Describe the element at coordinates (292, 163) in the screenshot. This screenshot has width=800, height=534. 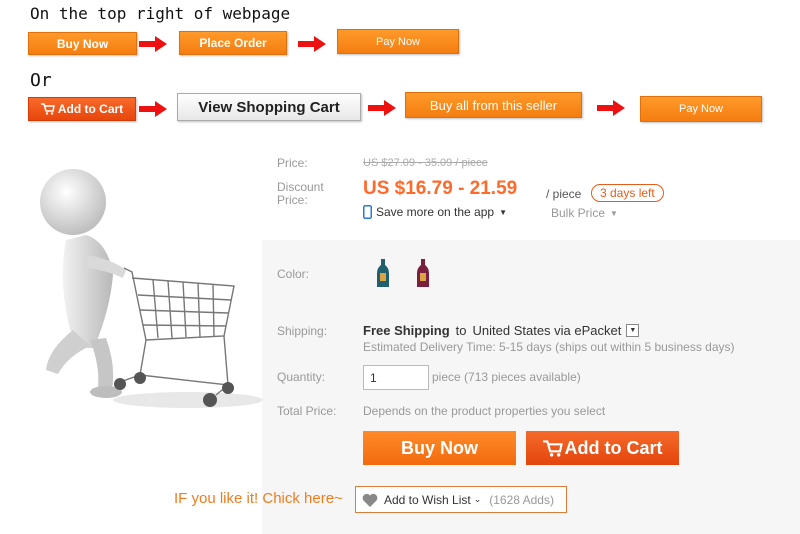
I see `price-label: Price:` at that location.